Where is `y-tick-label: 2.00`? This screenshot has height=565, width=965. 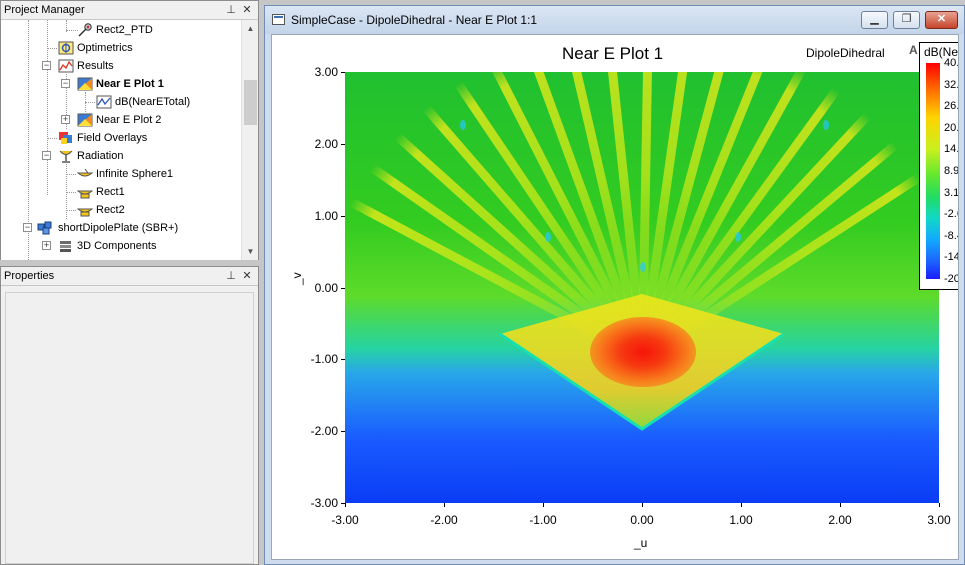
y-tick-label: 2.00 is located at coordinates (326, 143).